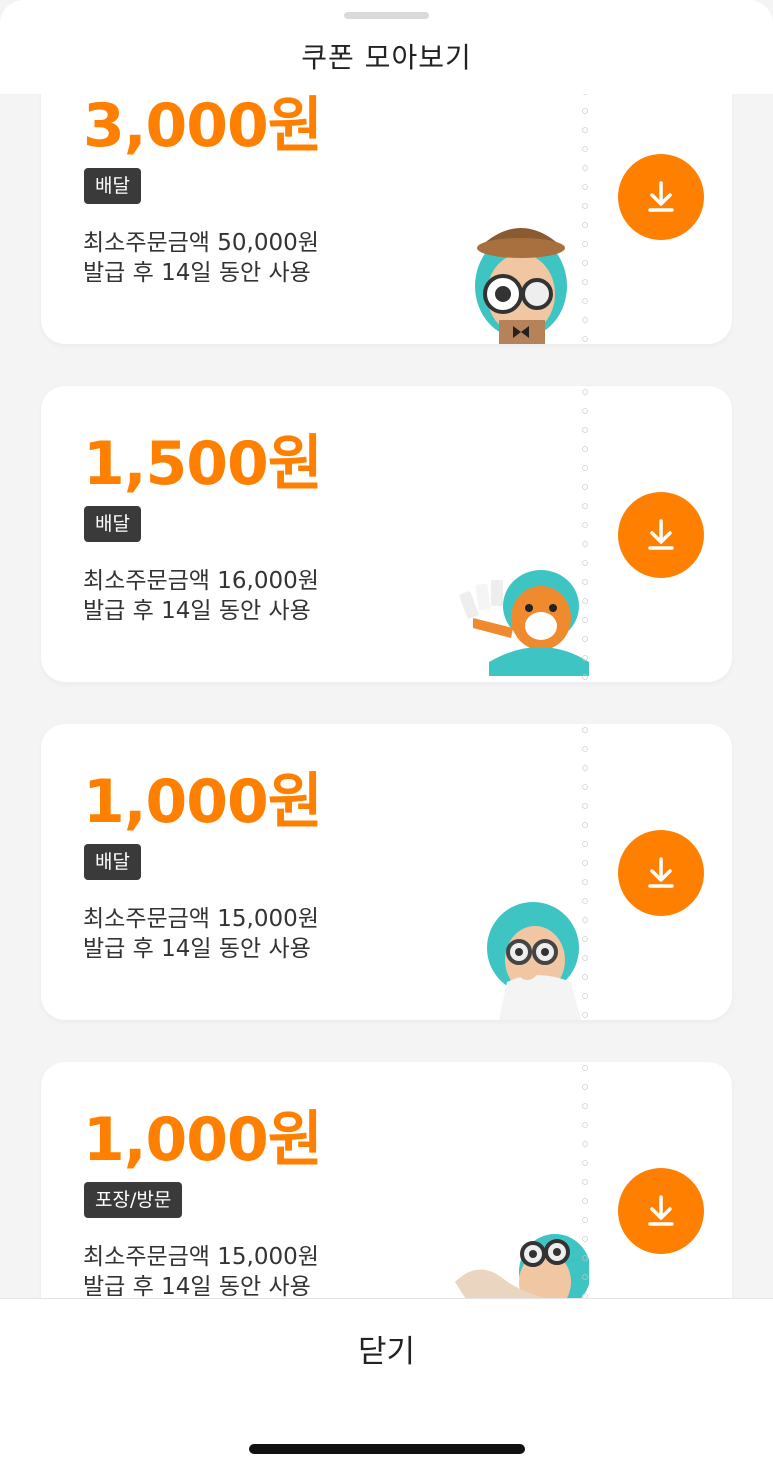 The height and width of the screenshot is (1472, 773). Describe the element at coordinates (203, 127) in the screenshot. I see `coupon-amount: 3,000원` at that location.